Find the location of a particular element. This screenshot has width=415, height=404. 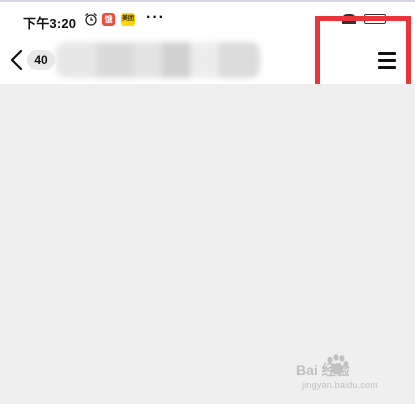

meituan-notification-icon: 美团 is located at coordinates (128, 19).